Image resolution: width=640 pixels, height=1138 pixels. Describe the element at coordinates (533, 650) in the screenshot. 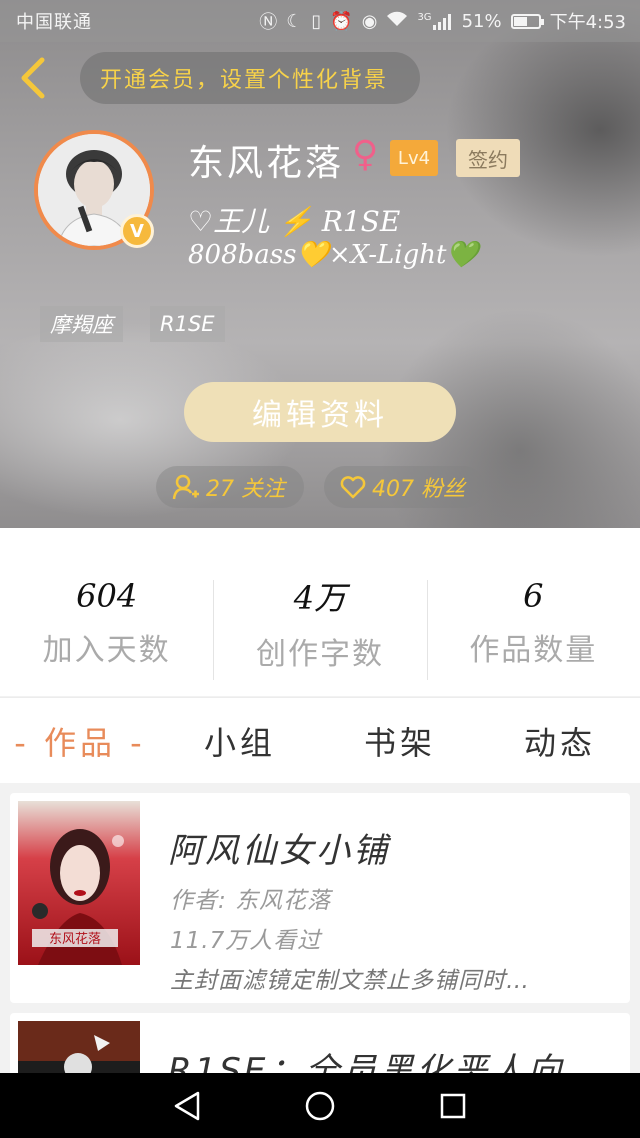

I see `stat-label: 作品数量` at that location.